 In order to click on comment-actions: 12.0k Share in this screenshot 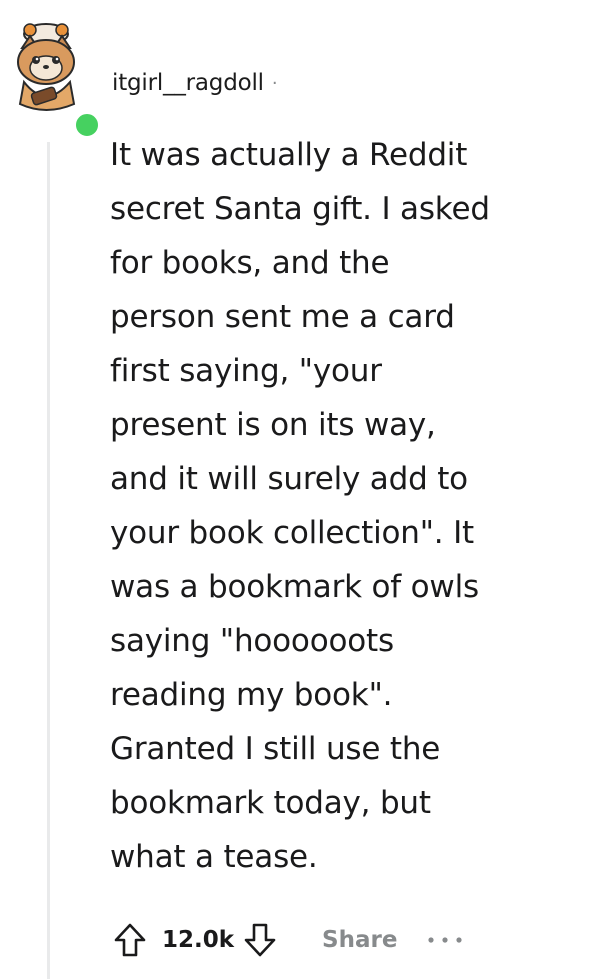, I will do `click(287, 940)`.